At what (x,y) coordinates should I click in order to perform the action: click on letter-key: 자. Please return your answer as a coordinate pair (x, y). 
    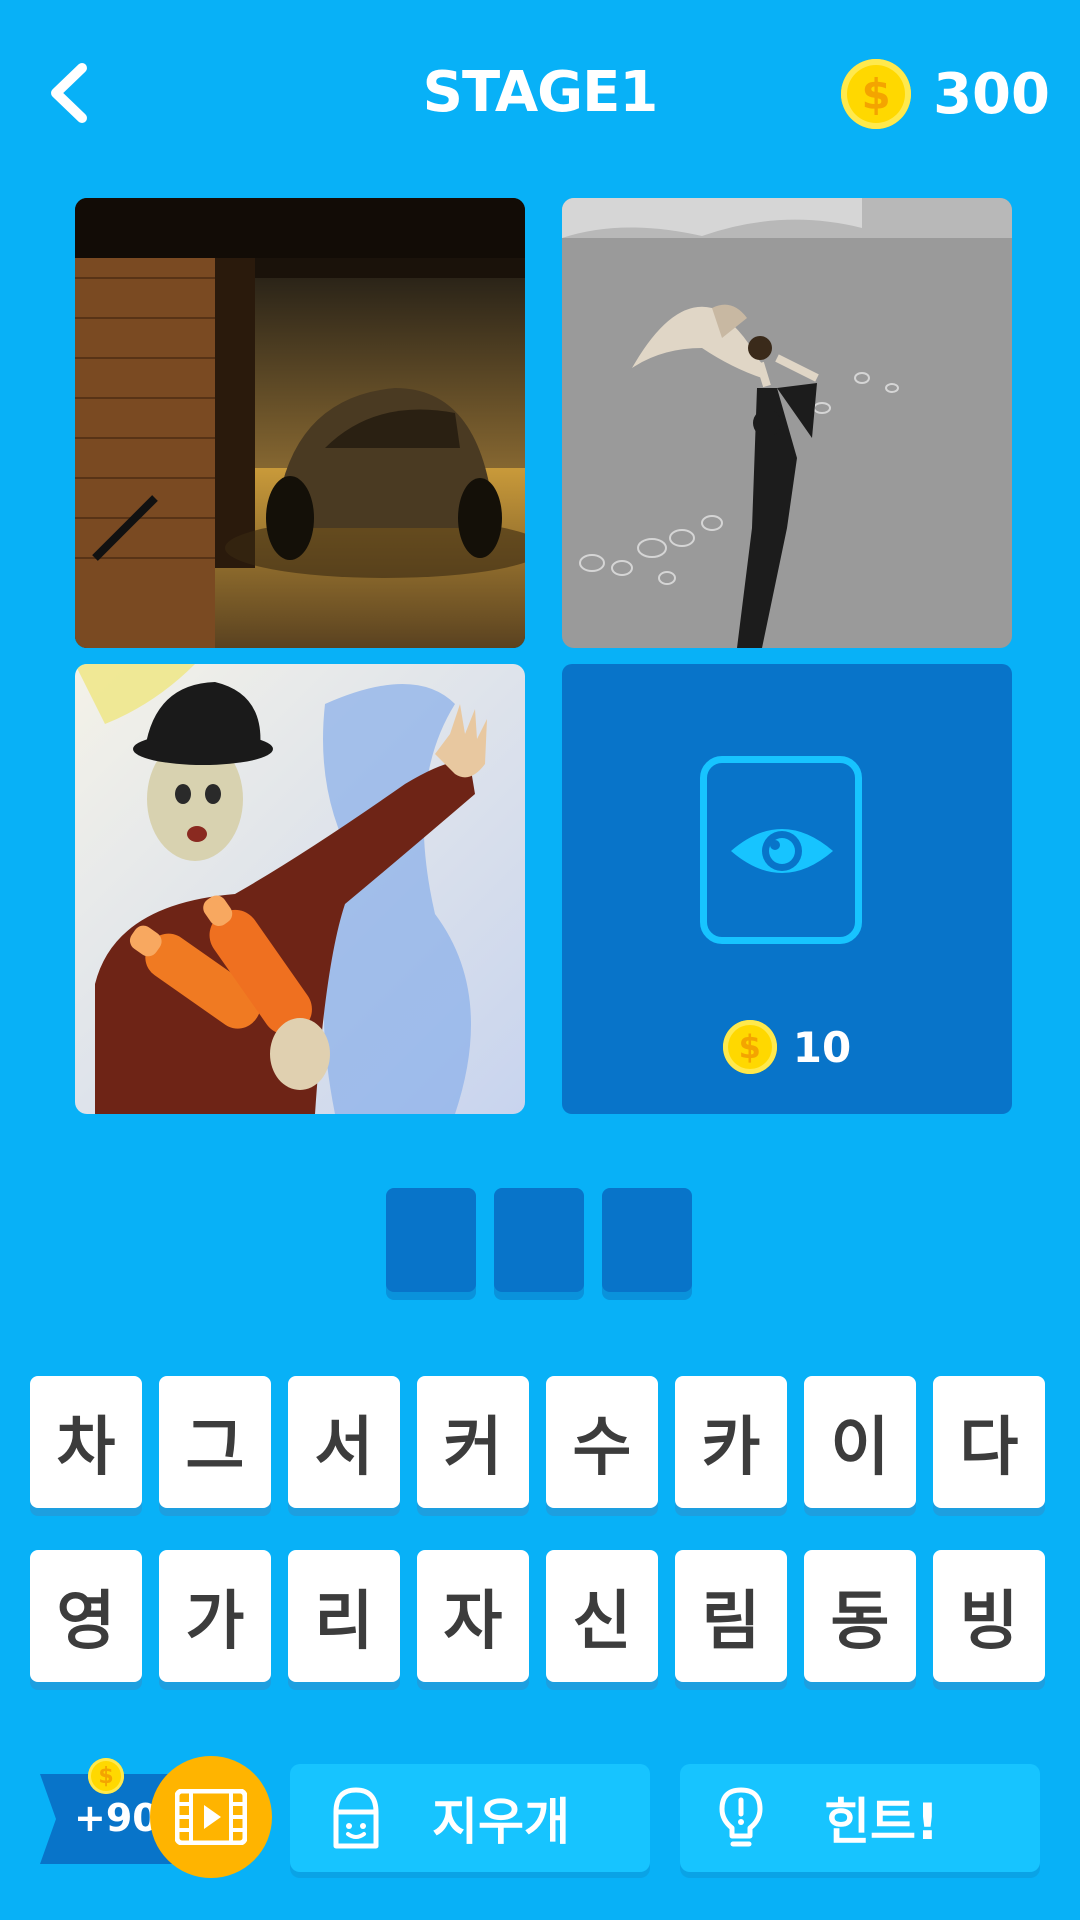
    Looking at the image, I should click on (473, 1616).